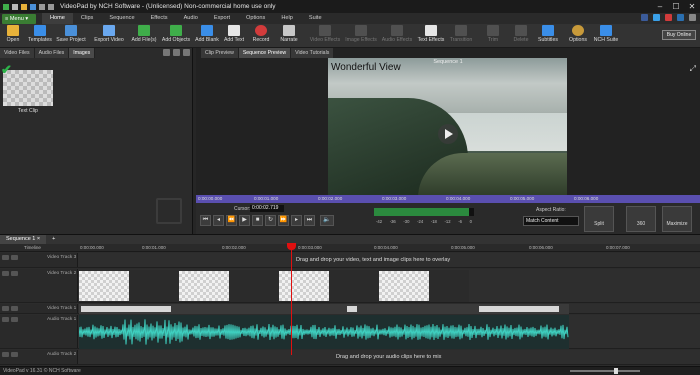 The image size is (700, 375). I want to click on new-bin-icon, so click(166, 52).